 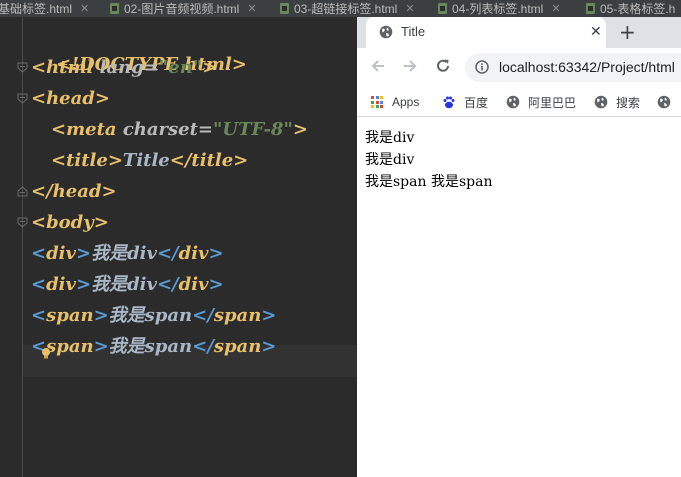 I want to click on ide-tab-label: 05-表格标签.h, so click(x=638, y=9).